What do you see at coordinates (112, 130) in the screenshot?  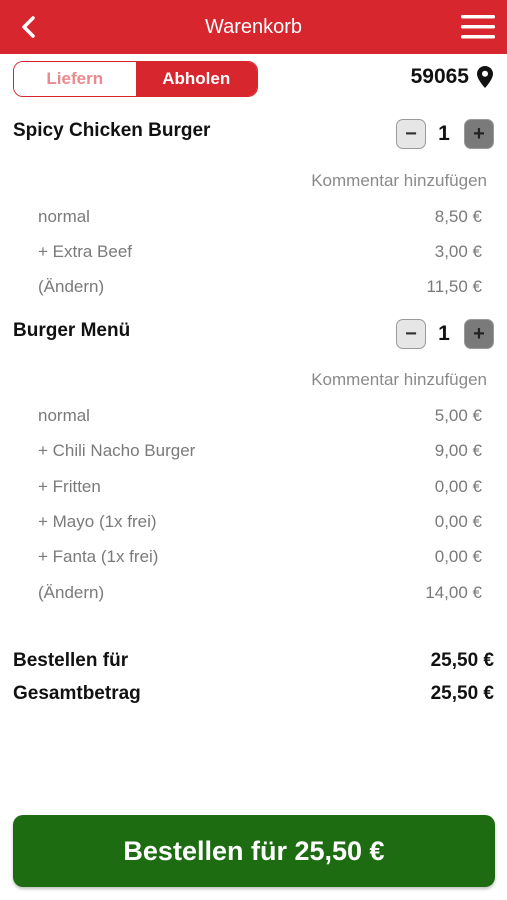 I see `cart-item-name: Spicy Chicken Burger` at bounding box center [112, 130].